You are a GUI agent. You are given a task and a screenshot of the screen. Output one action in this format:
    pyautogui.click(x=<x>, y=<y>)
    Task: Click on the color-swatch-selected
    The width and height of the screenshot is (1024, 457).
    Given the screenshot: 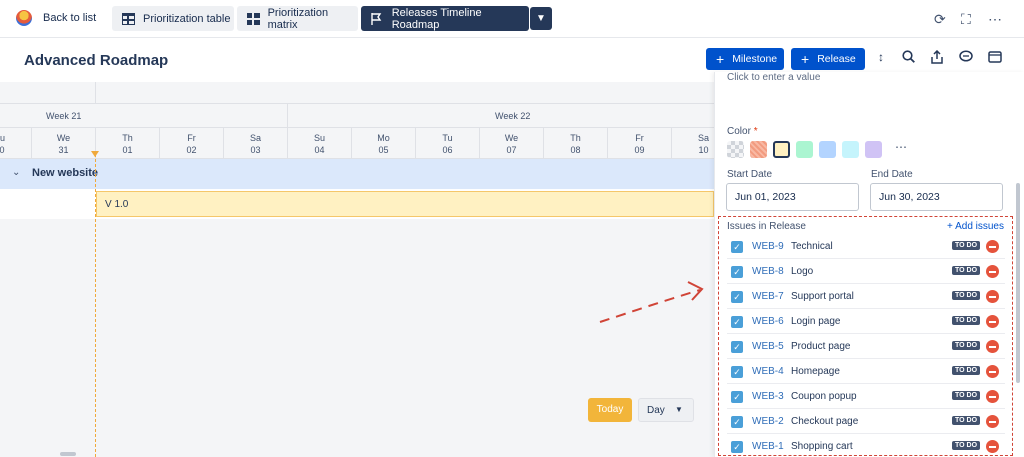 What is the action you would take?
    pyautogui.click(x=781, y=149)
    